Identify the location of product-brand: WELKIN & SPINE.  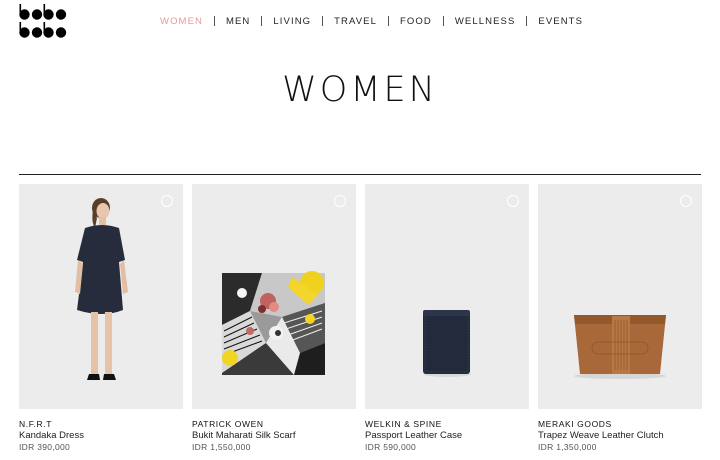
(403, 424).